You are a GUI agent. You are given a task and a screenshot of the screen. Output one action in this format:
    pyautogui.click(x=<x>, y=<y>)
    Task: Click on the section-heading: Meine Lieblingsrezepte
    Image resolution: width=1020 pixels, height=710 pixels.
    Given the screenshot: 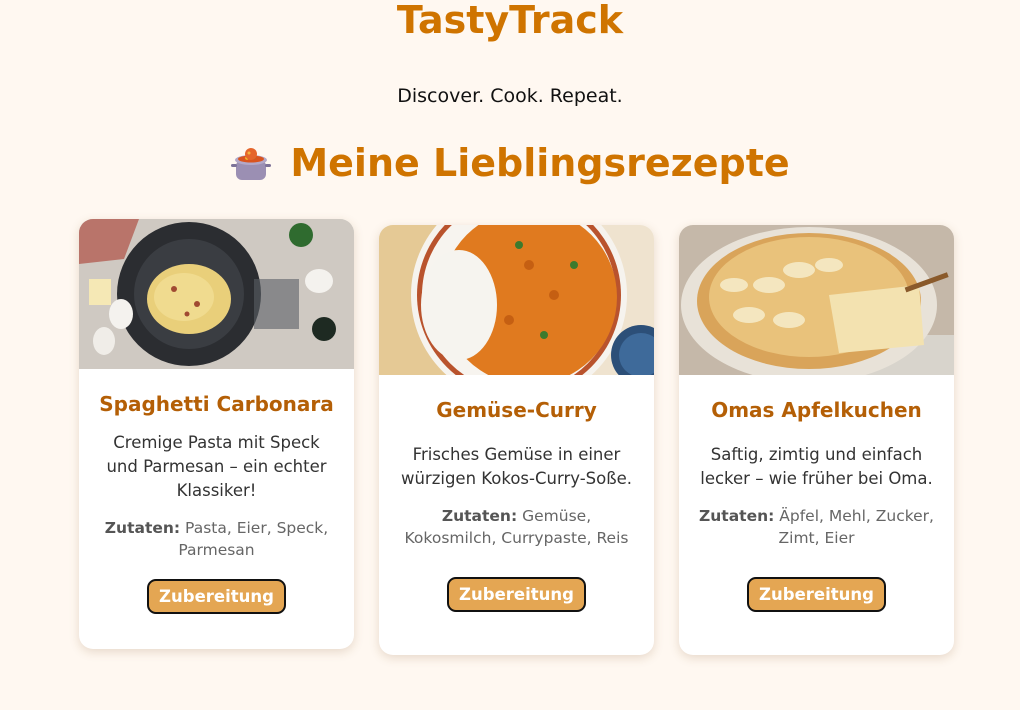 What is the action you would take?
    pyautogui.click(x=510, y=163)
    